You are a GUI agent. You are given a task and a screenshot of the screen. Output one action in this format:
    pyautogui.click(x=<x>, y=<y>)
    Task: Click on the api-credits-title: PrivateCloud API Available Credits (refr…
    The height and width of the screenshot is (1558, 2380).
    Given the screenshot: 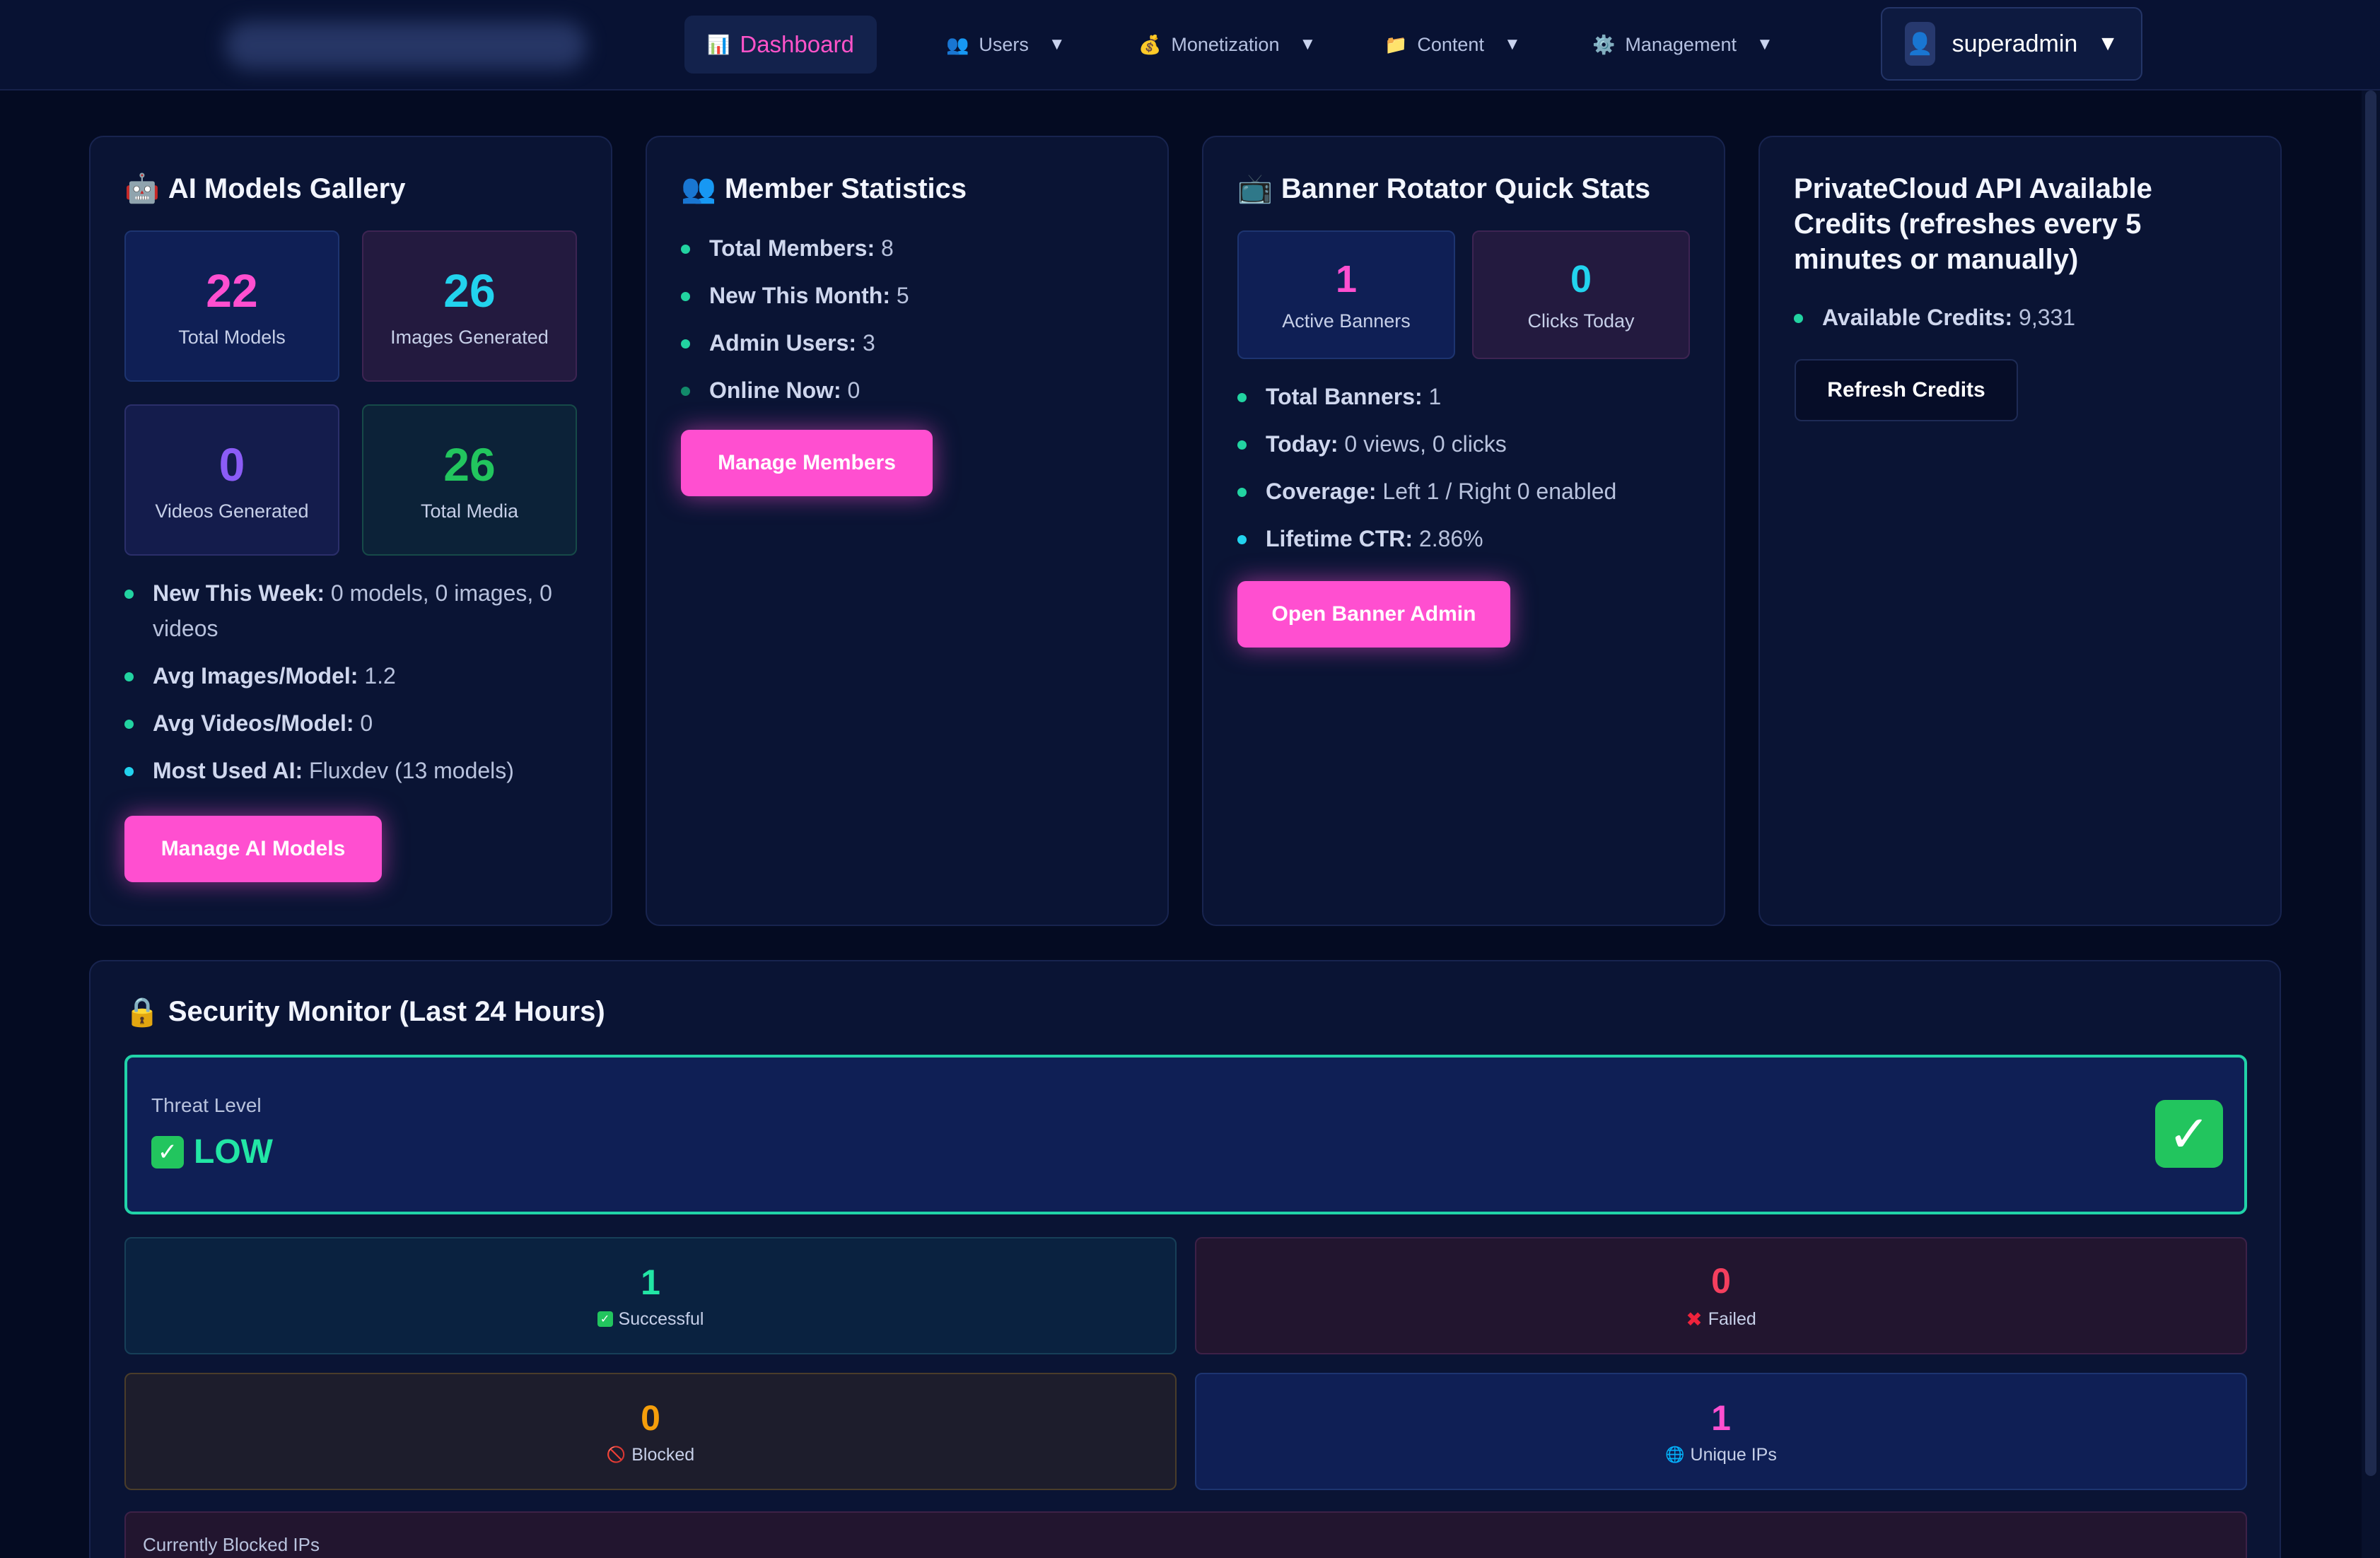 What is the action you would take?
    pyautogui.click(x=1973, y=224)
    